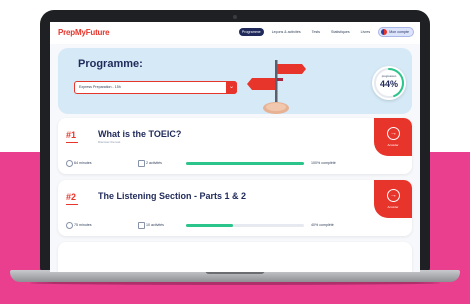  Describe the element at coordinates (316, 32) in the screenshot. I see `nav-item-tests: Tests` at that location.